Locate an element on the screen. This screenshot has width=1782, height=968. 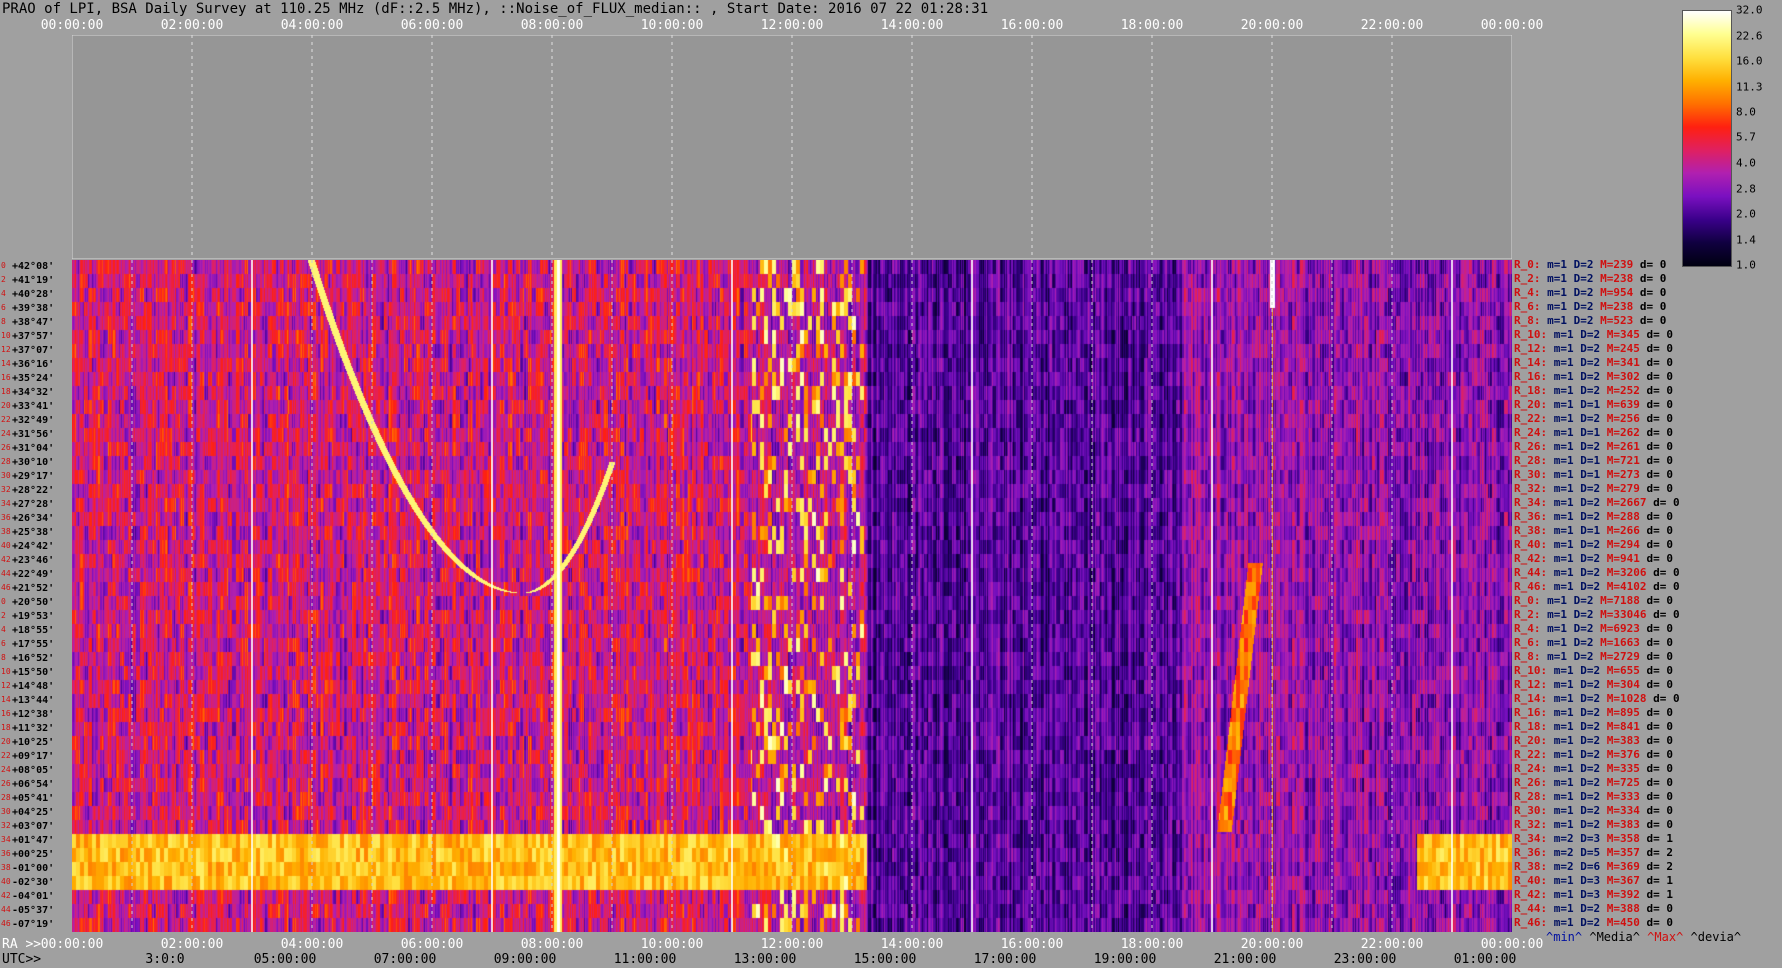
stat-M: M=239 is located at coordinates (1620, 264).